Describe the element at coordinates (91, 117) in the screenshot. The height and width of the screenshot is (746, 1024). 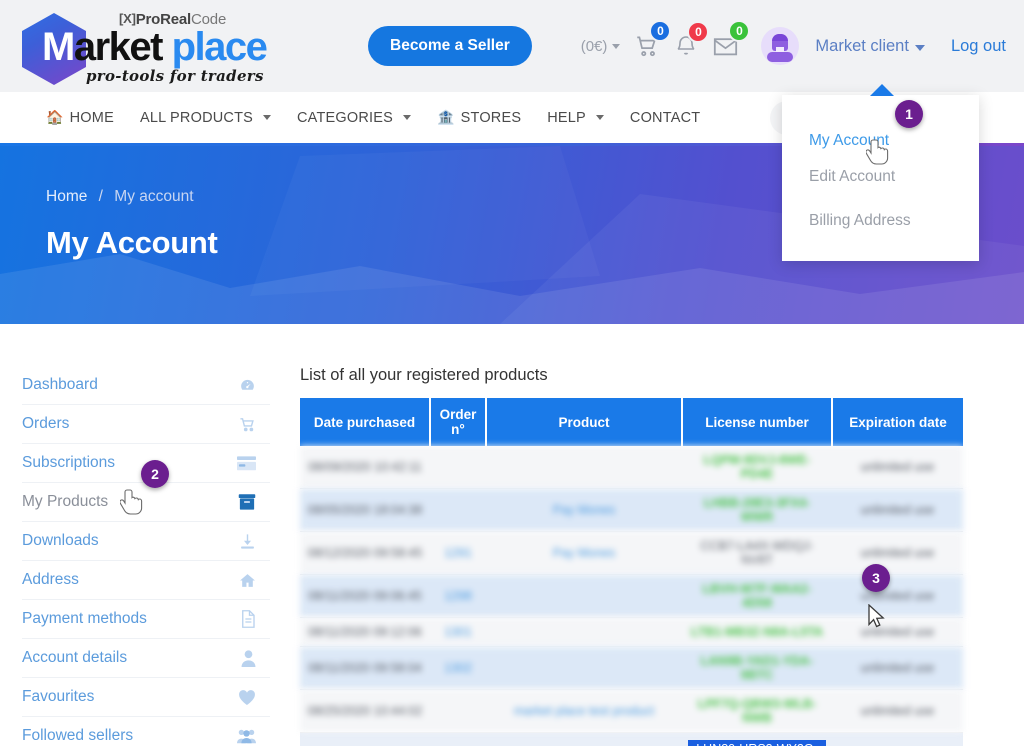
I see `nav-label: HOME` at that location.